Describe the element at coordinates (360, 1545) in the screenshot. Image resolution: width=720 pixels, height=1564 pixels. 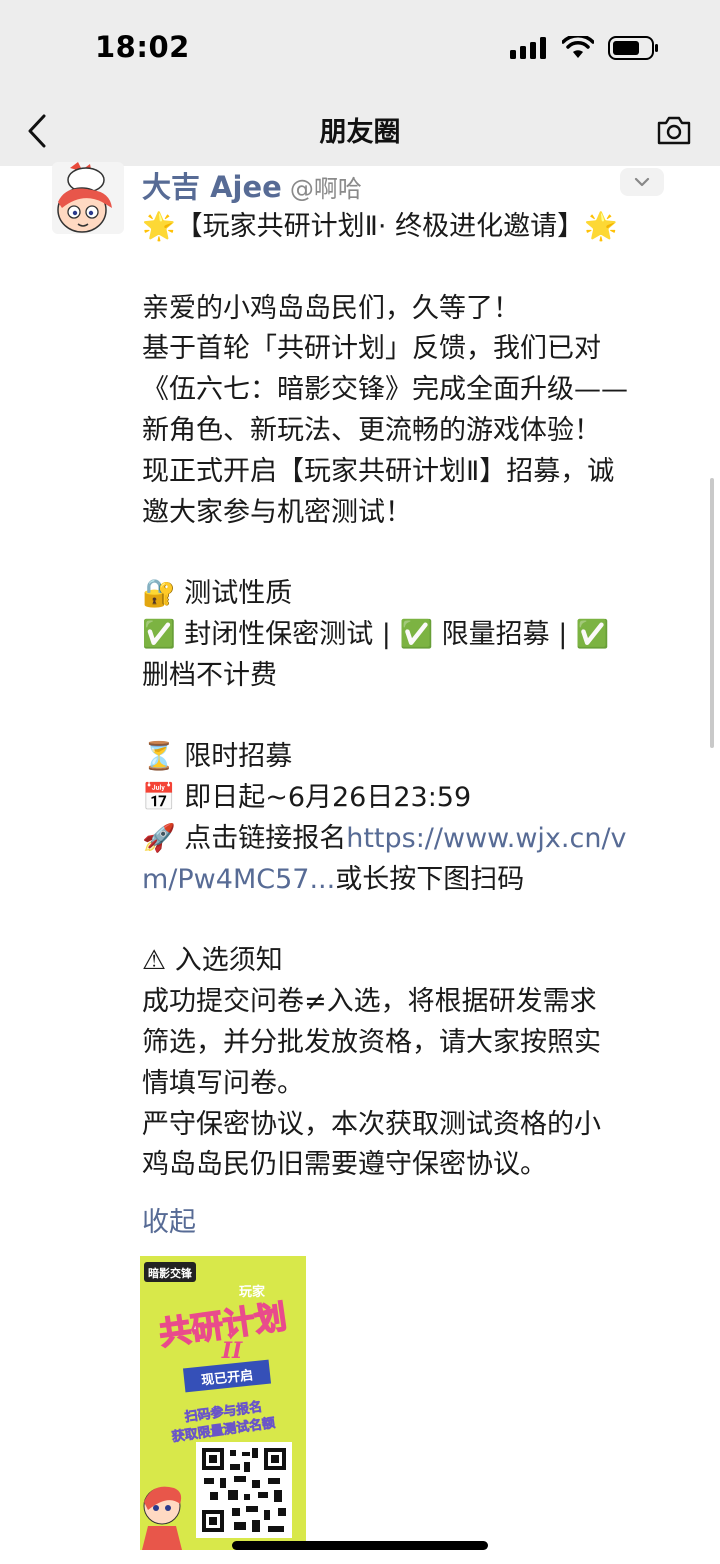
I see `home-indicator` at that location.